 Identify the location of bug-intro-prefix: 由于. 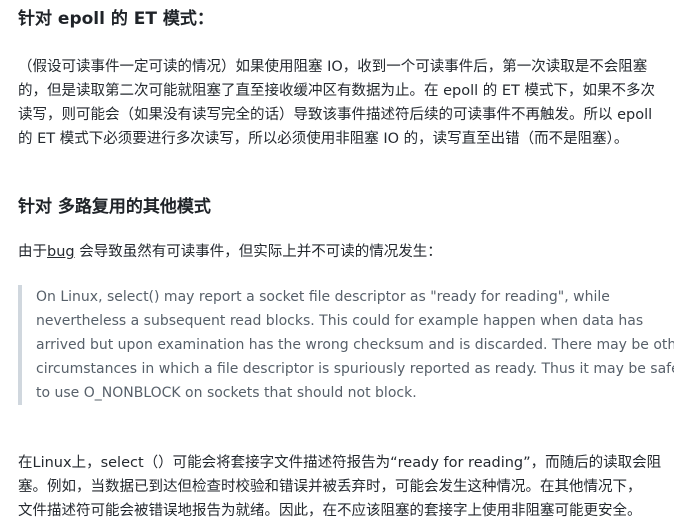
(32, 252).